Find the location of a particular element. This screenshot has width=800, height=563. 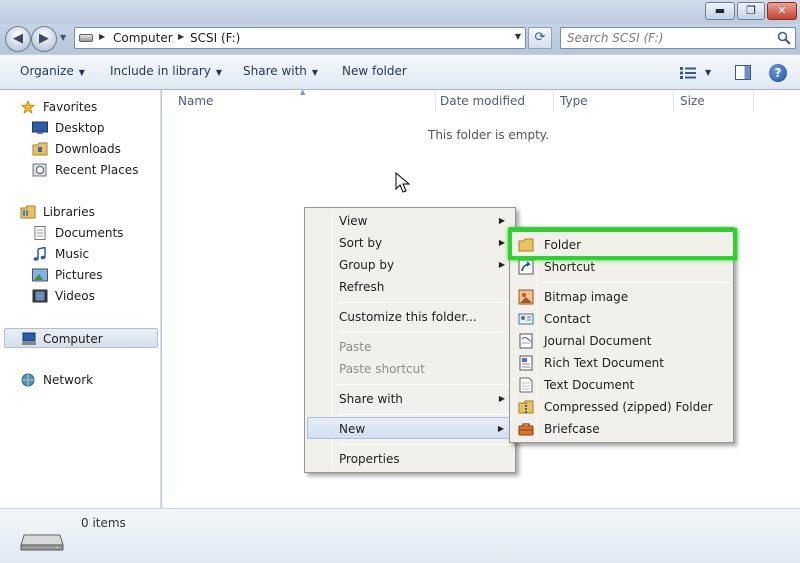

nav-videos: Videos is located at coordinates (95, 296).